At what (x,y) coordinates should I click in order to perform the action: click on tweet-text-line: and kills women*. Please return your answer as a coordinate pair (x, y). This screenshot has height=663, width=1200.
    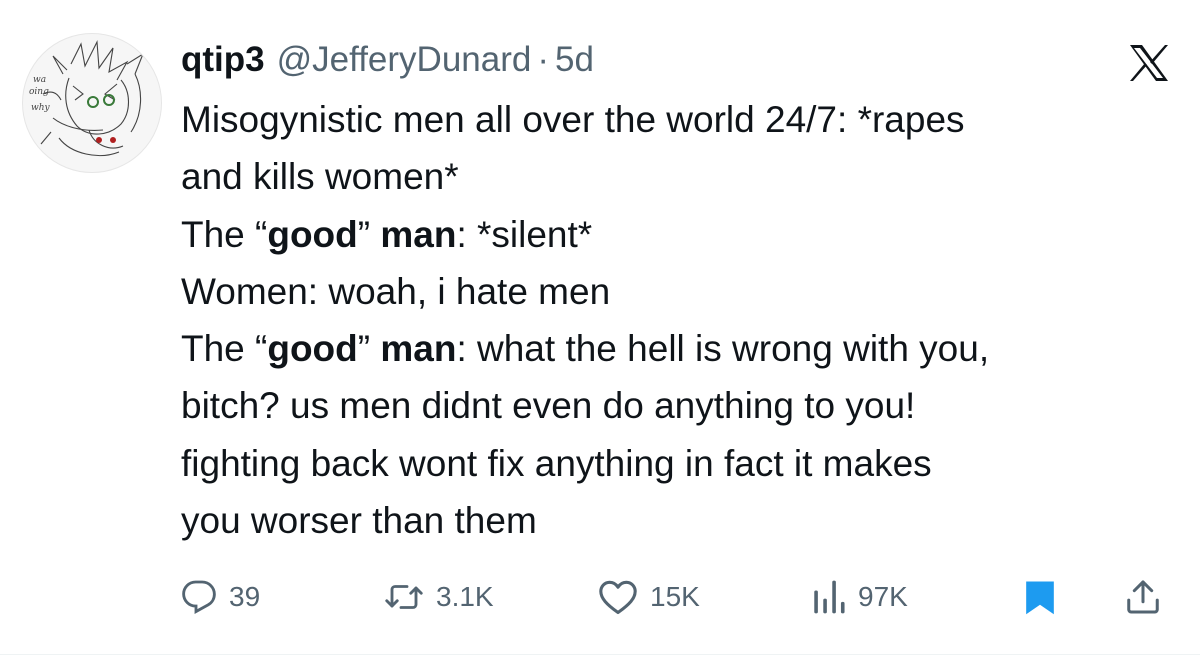
    Looking at the image, I should click on (676, 176).